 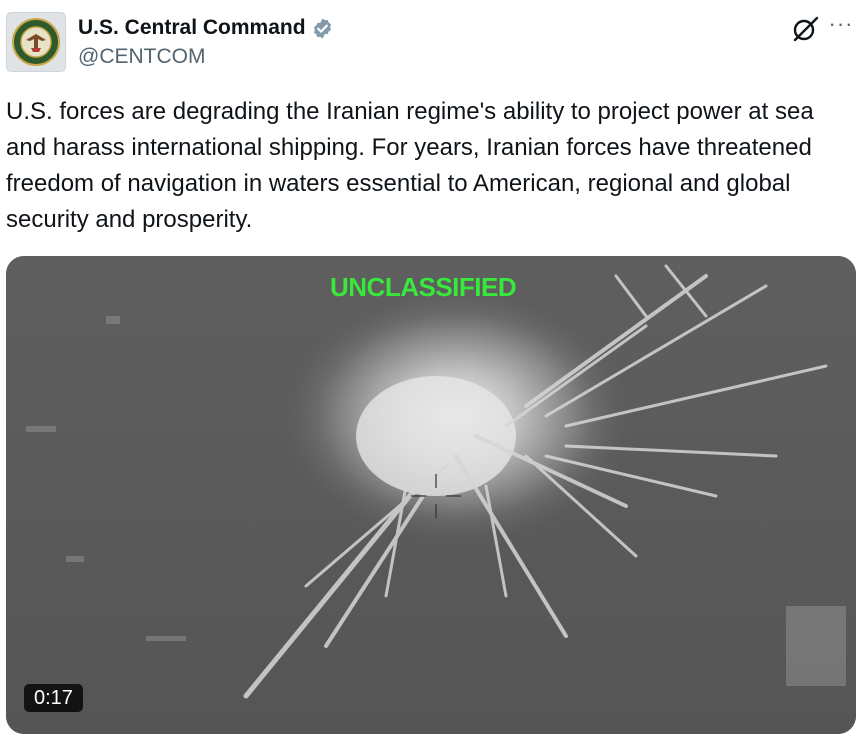 I want to click on avatar, so click(x=36, y=42).